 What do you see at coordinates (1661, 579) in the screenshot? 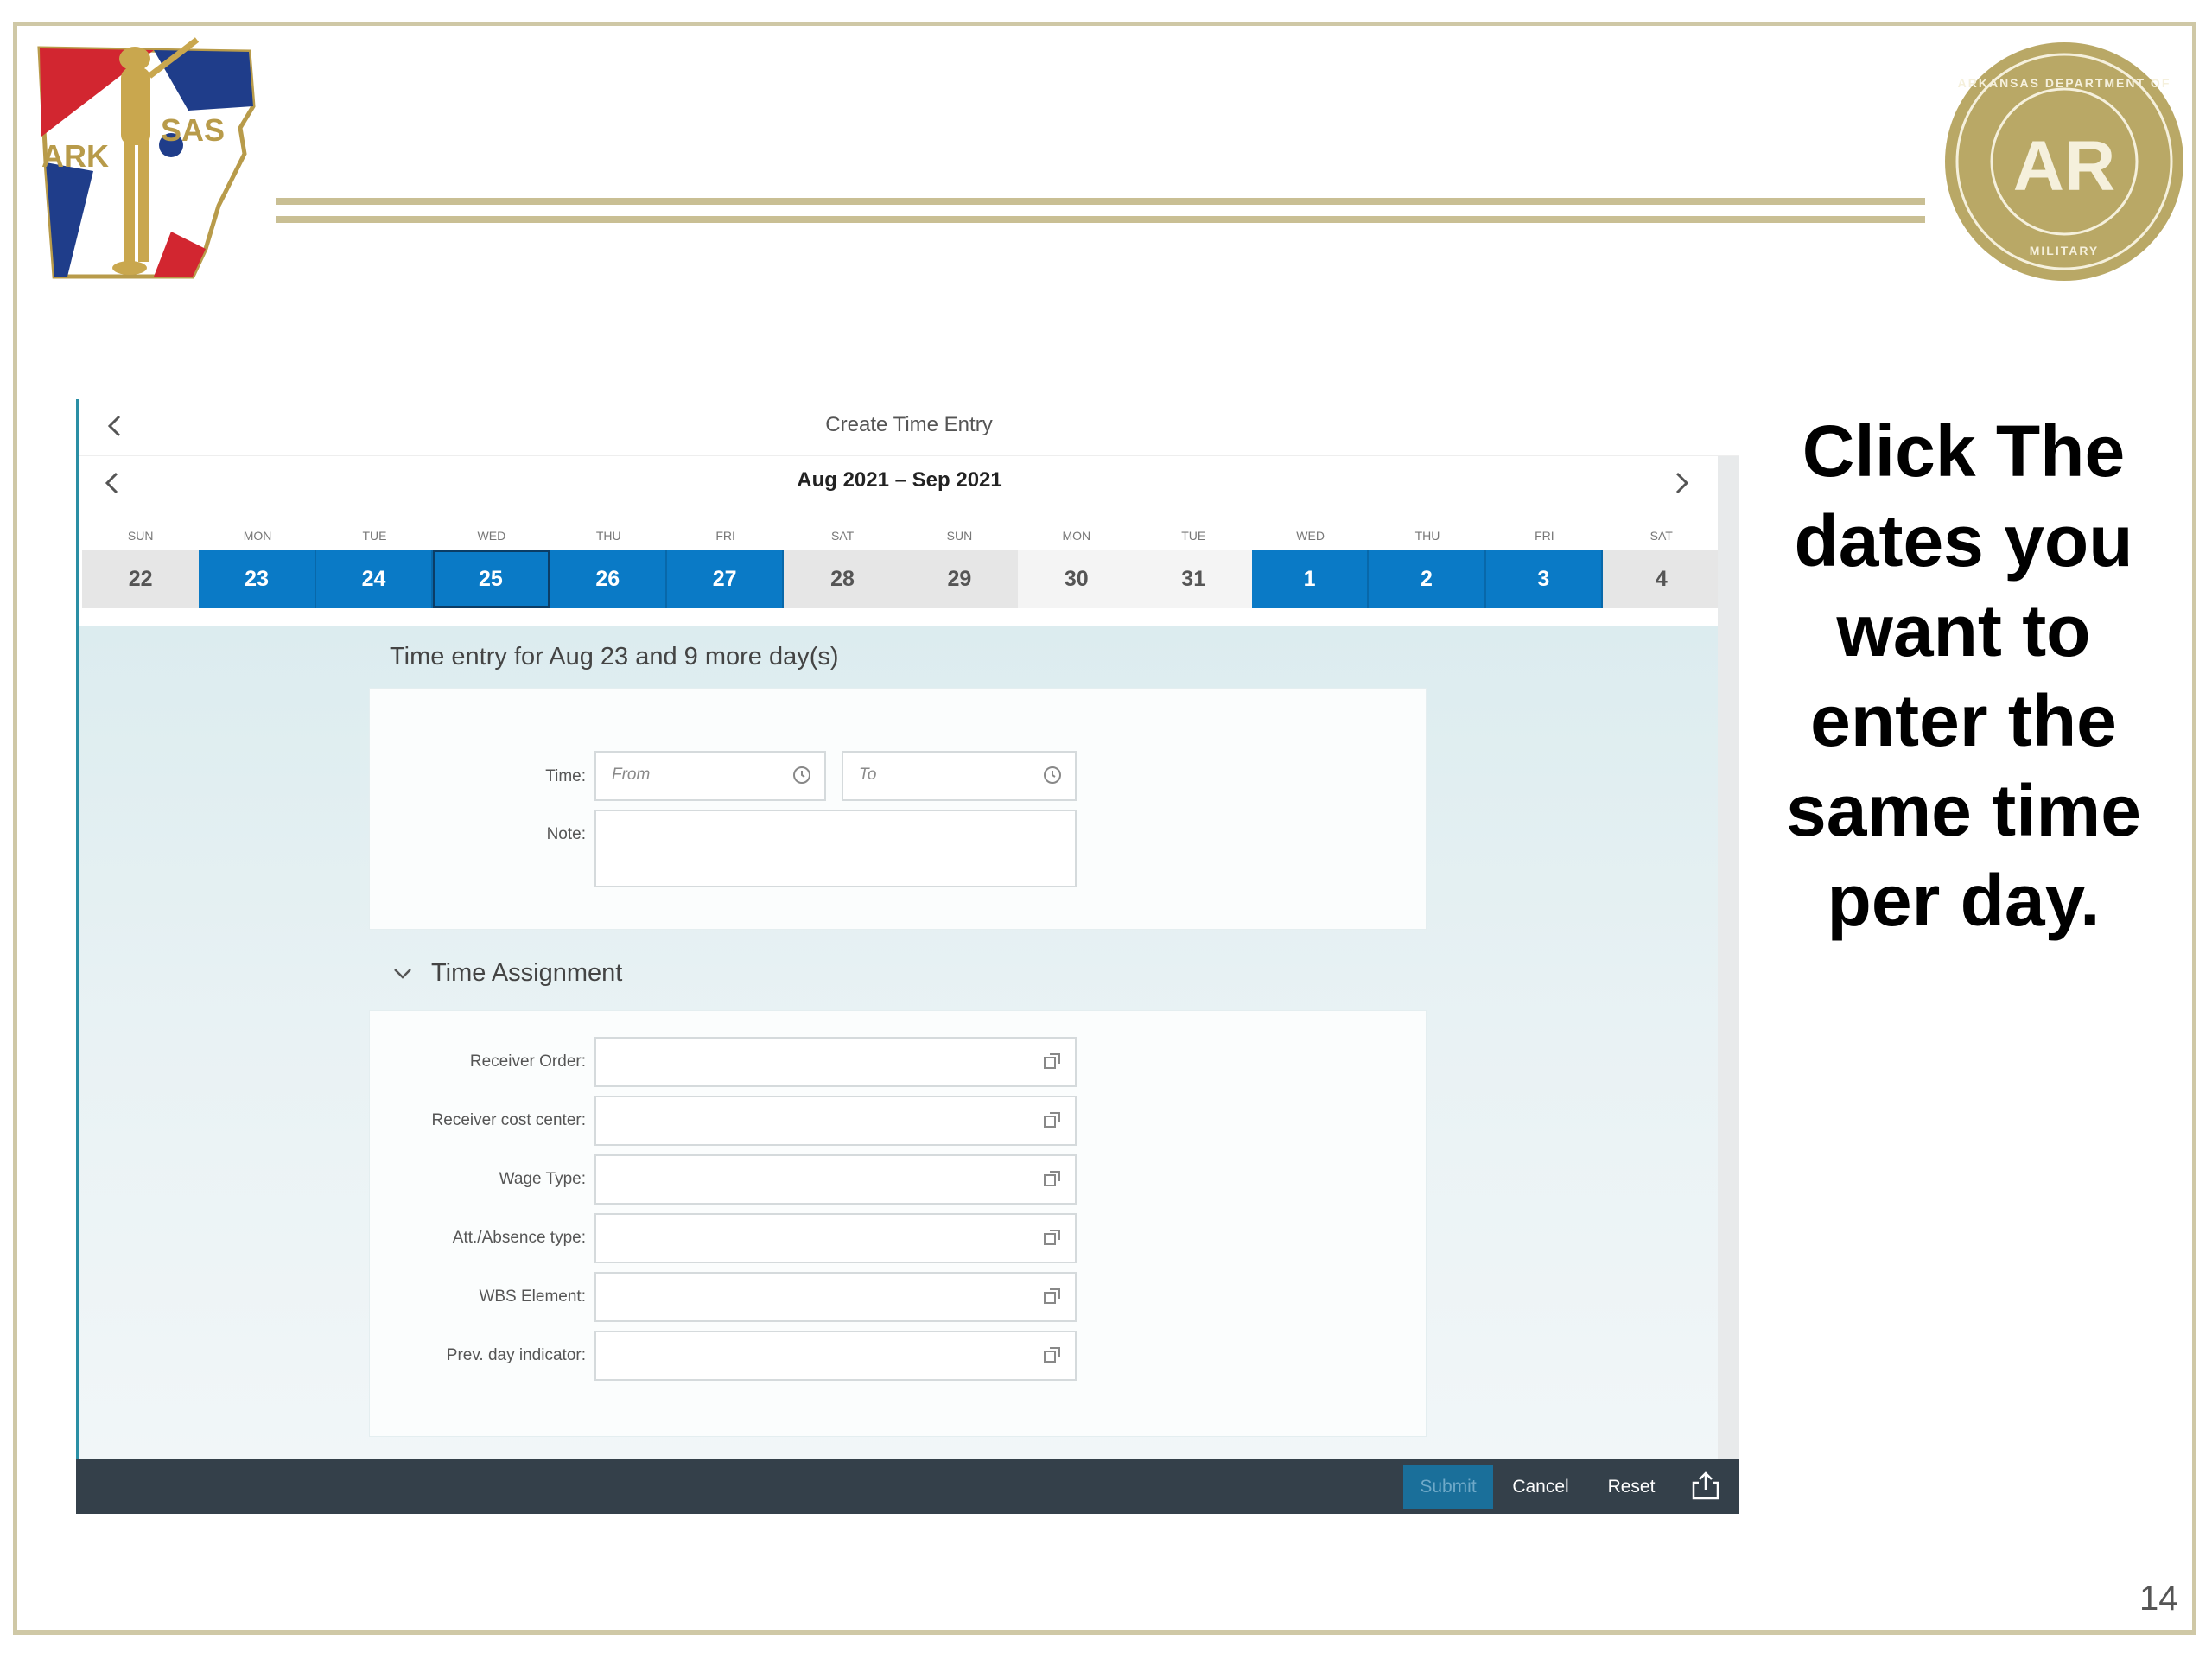
I see `day-number: 4` at bounding box center [1661, 579].